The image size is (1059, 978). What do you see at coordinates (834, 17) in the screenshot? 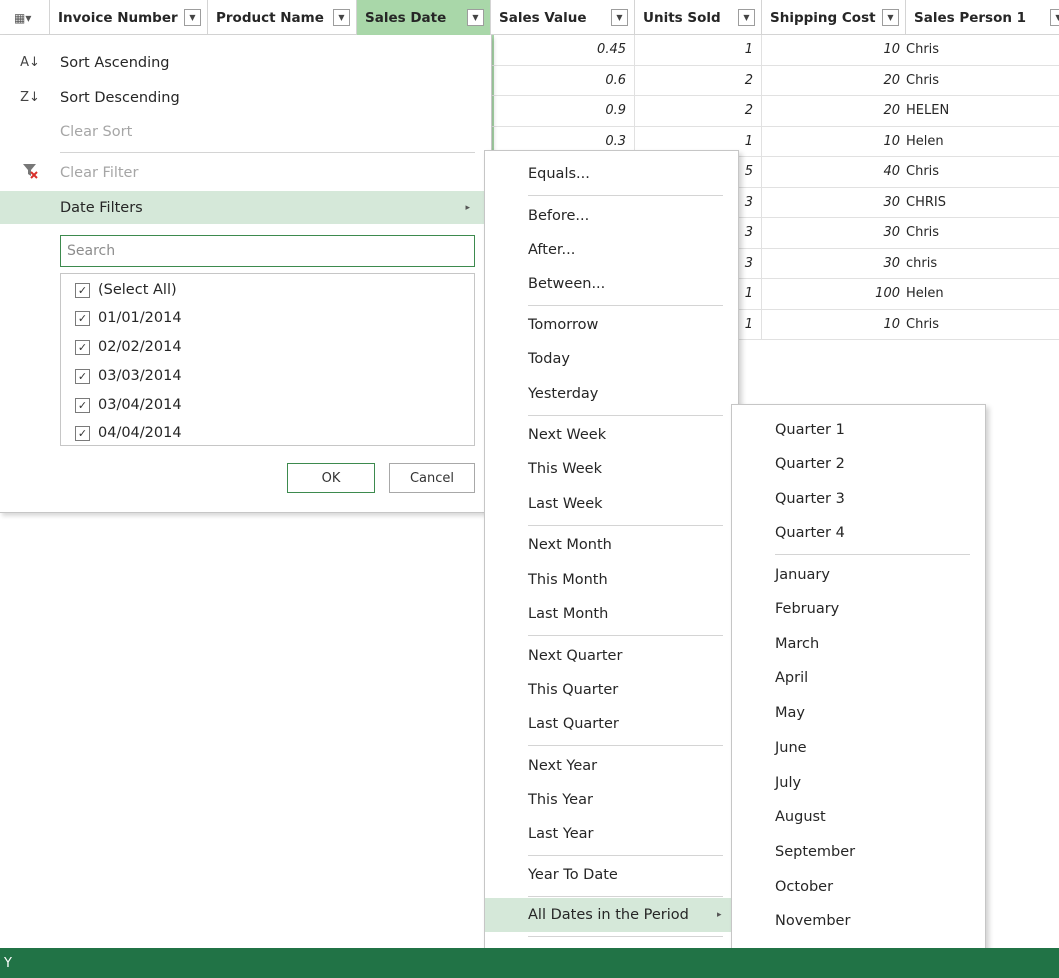
I see `column-header-shipping-cost: Shipping Cost ▼` at bounding box center [834, 17].